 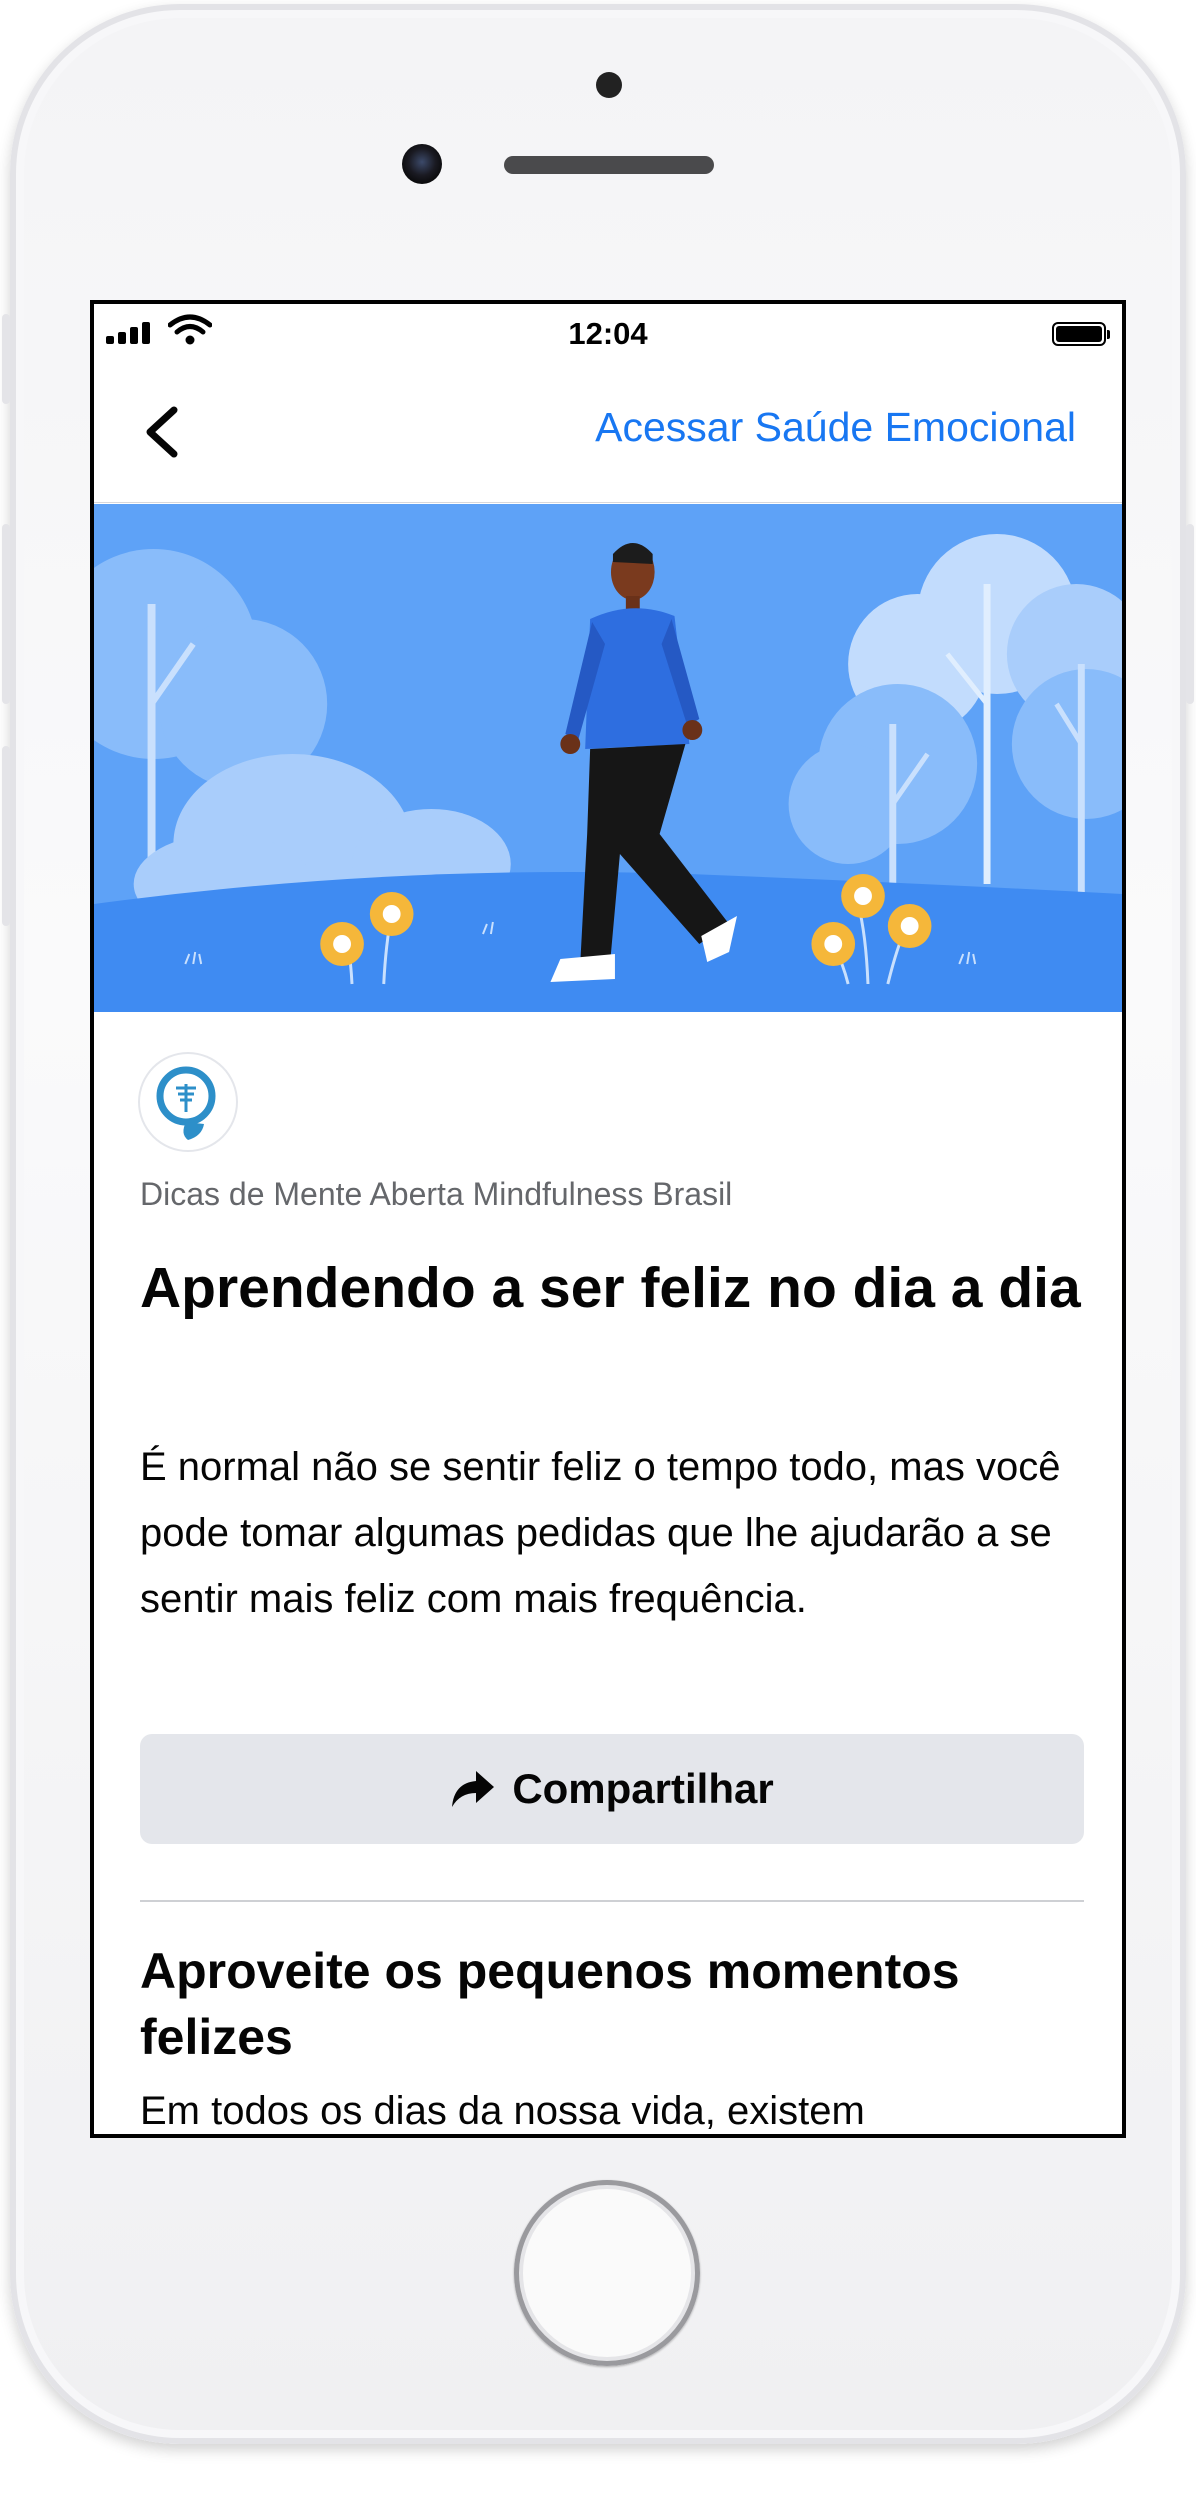 I want to click on share-arrow-icon, so click(x=473, y=1789).